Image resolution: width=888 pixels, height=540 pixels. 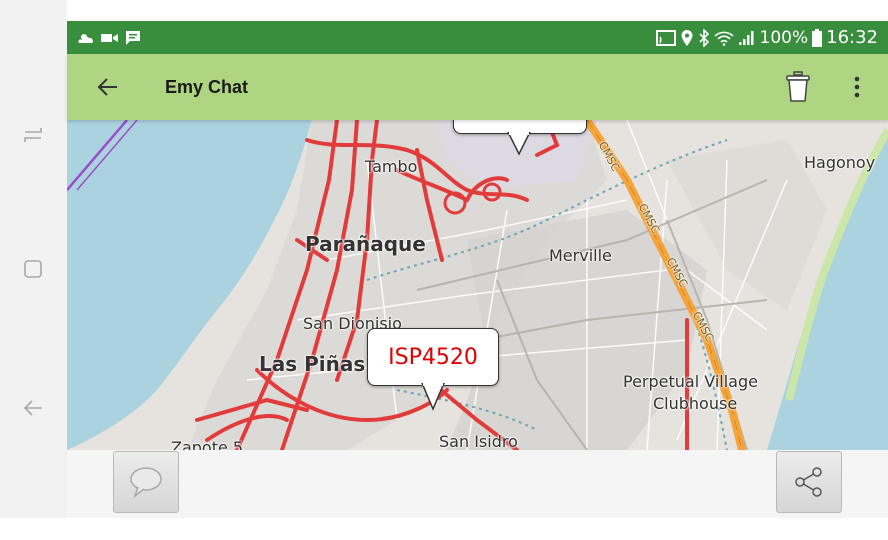 I want to click on battery-percent: 100%, so click(x=784, y=37).